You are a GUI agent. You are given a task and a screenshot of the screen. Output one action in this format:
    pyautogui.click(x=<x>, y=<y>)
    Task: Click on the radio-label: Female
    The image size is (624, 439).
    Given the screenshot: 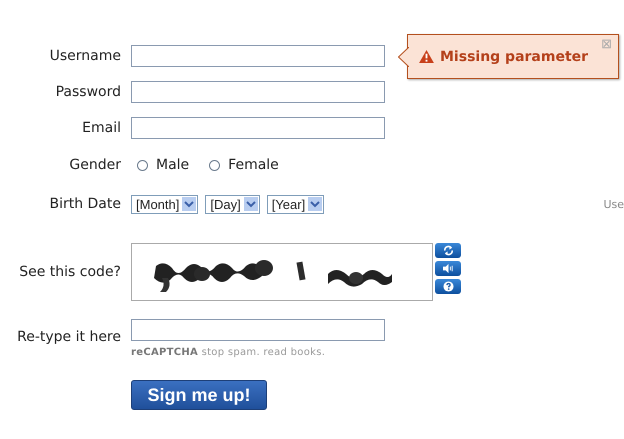 What is the action you would take?
    pyautogui.click(x=253, y=165)
    